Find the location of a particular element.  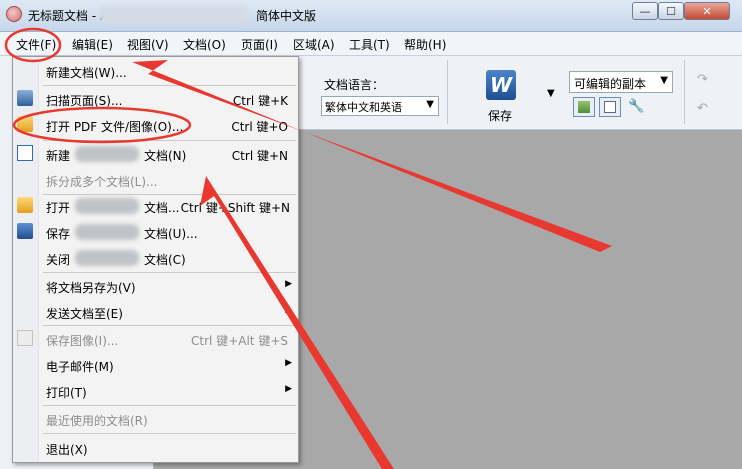

menu-item-scan-page: 扫描页面(S)... Ctrl 键+K is located at coordinates (155, 99).